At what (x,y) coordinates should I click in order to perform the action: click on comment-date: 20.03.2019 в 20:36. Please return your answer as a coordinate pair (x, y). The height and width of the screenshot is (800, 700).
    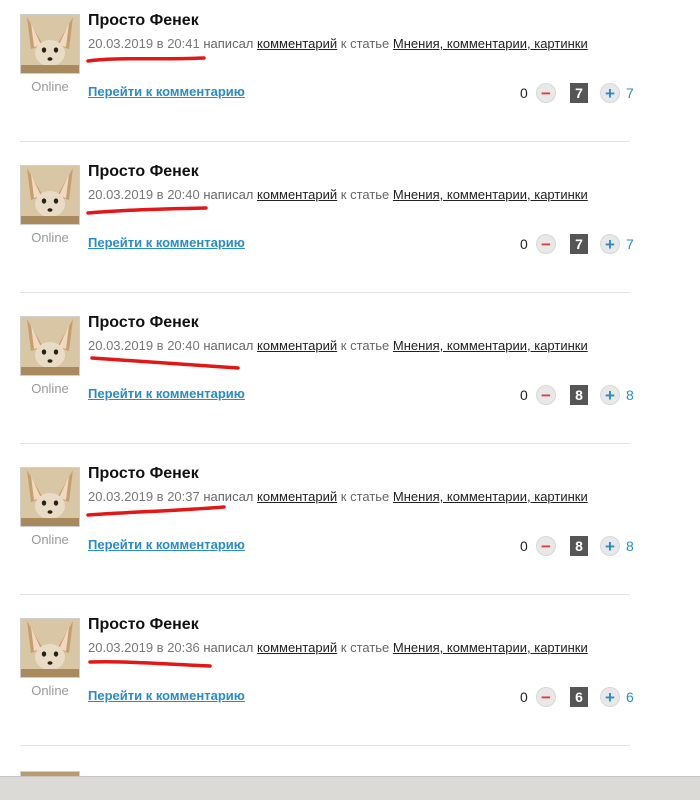
    Looking at the image, I should click on (144, 647).